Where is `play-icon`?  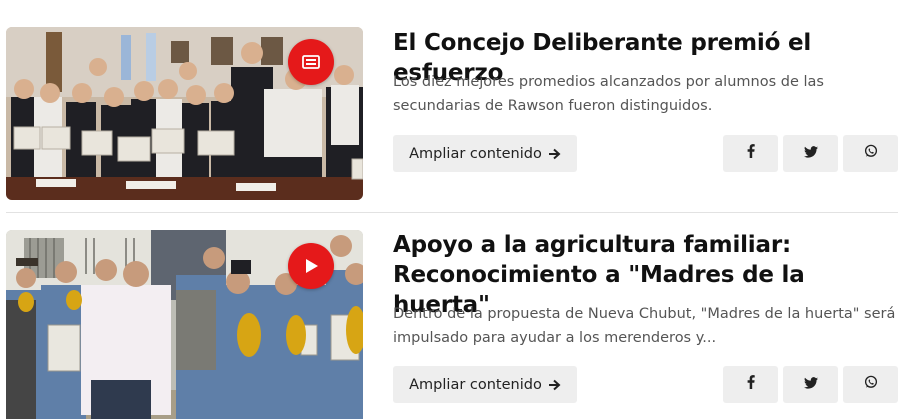
play-icon is located at coordinates (311, 266).